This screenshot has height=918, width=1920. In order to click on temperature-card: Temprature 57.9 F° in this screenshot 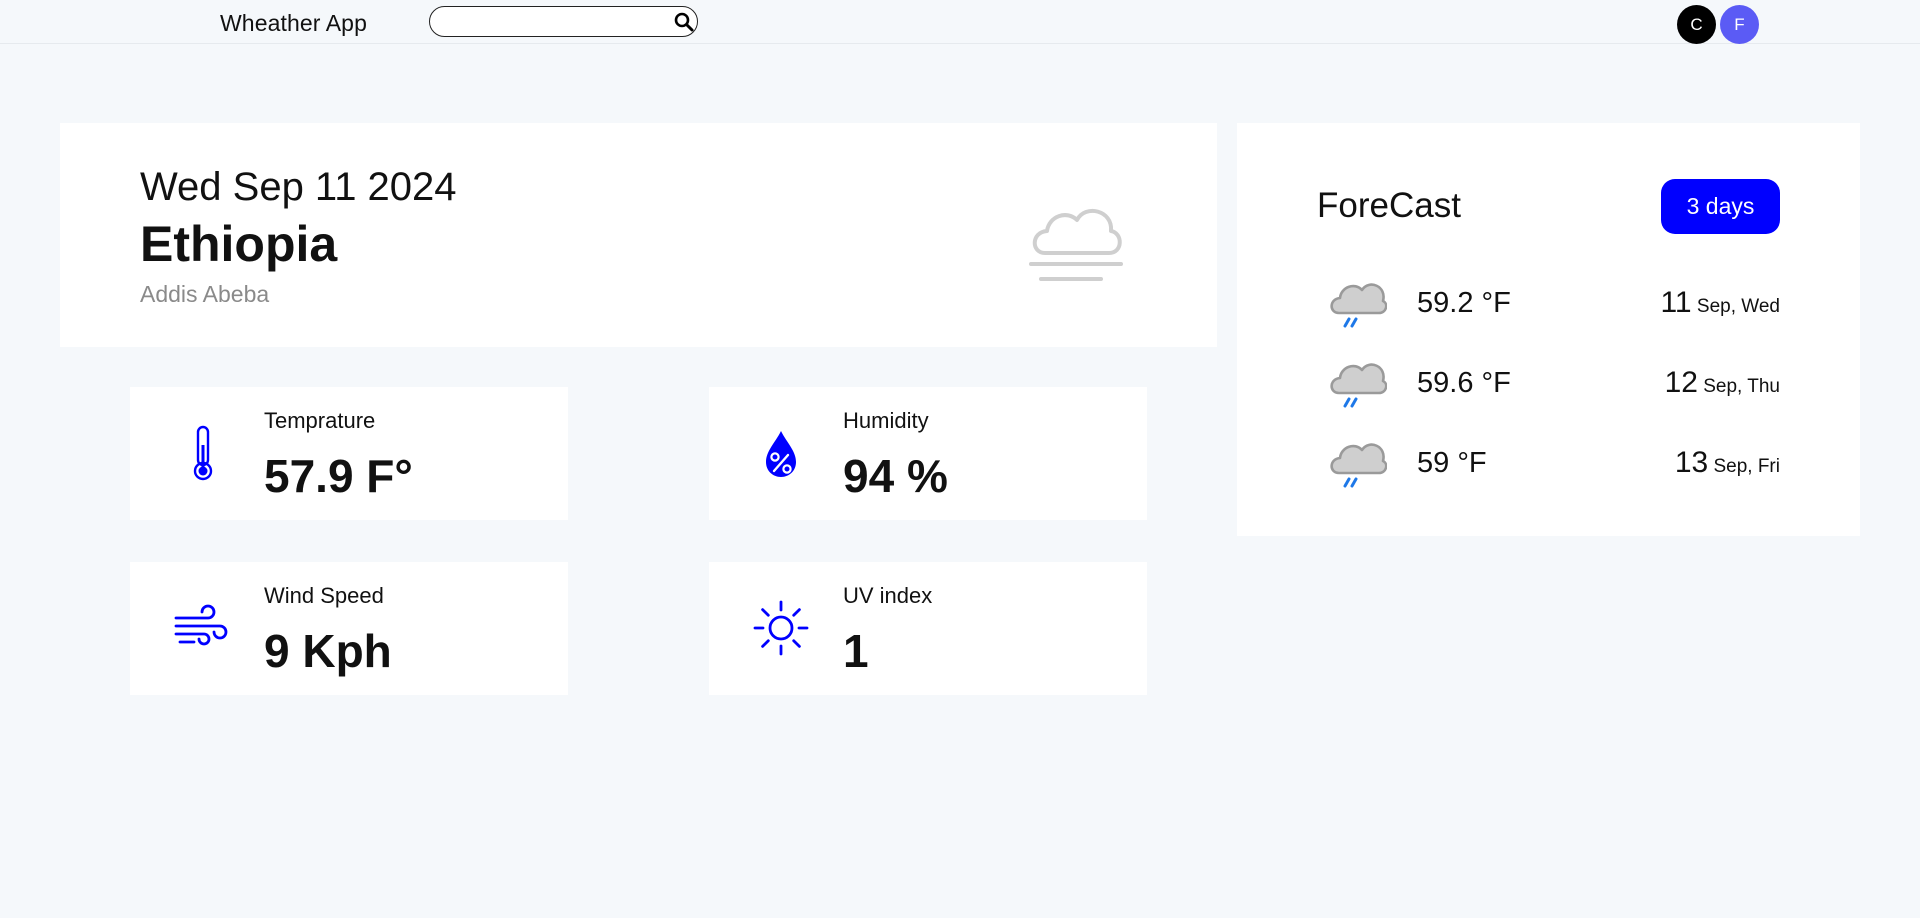, I will do `click(349, 453)`.